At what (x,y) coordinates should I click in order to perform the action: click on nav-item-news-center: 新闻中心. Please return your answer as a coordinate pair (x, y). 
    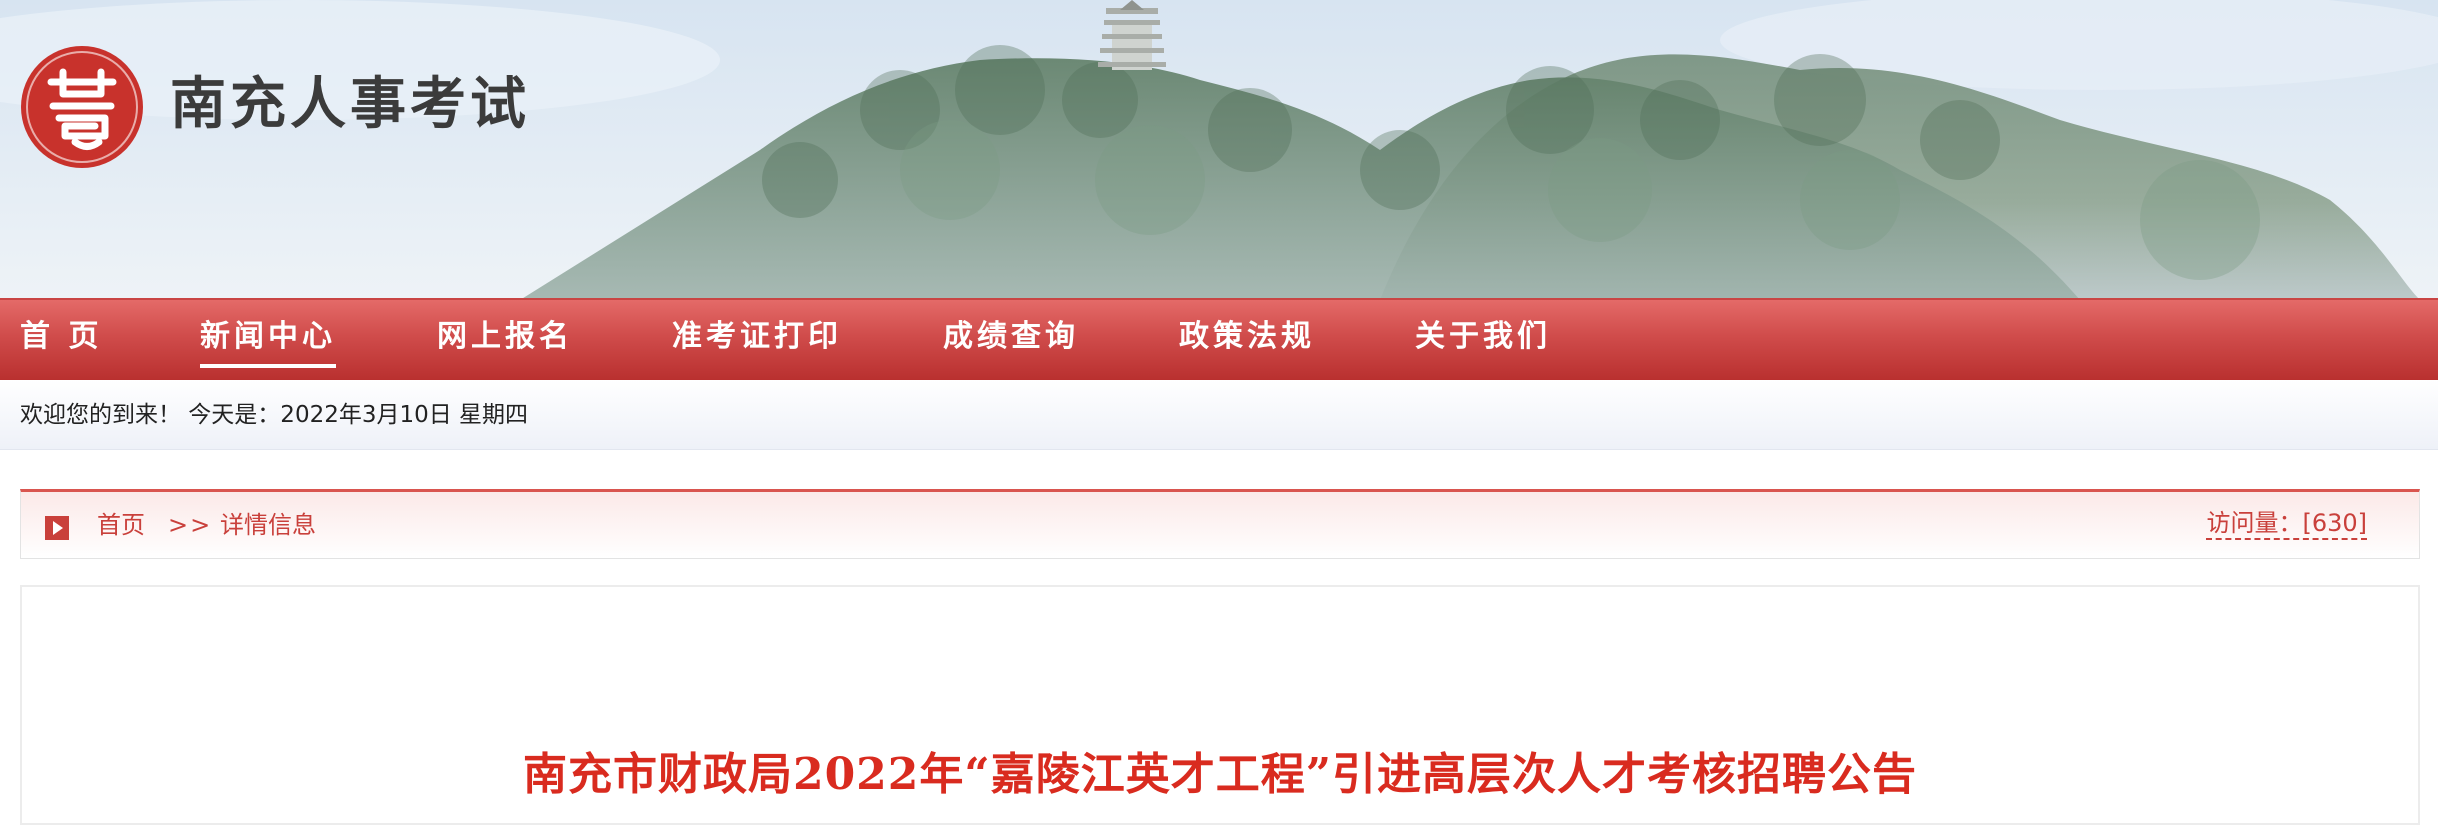
    Looking at the image, I should click on (268, 340).